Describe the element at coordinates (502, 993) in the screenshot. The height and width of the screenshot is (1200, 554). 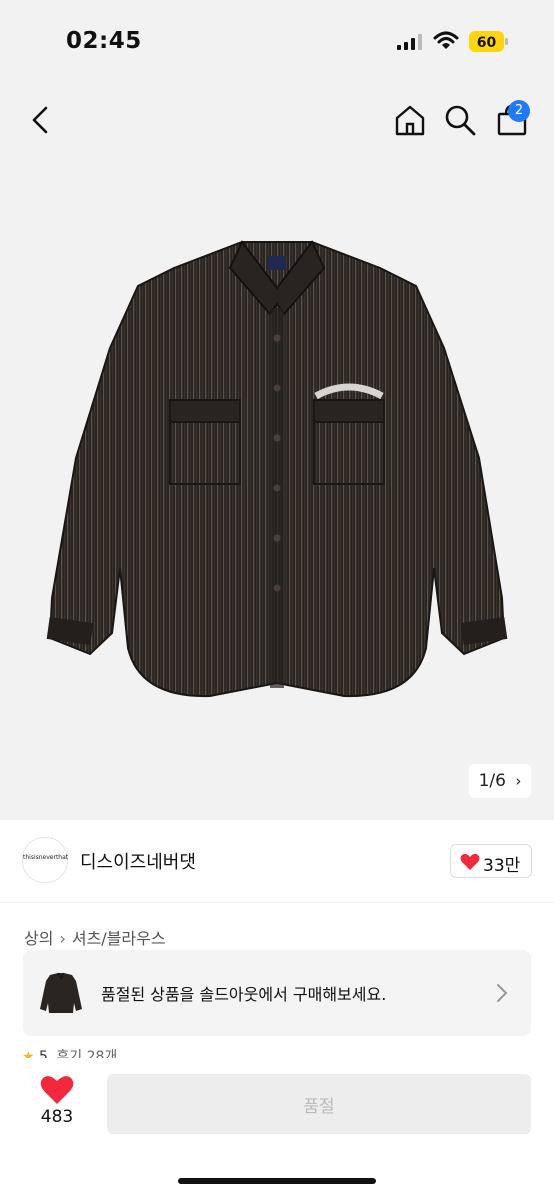
I see `chevron-right-icon` at that location.